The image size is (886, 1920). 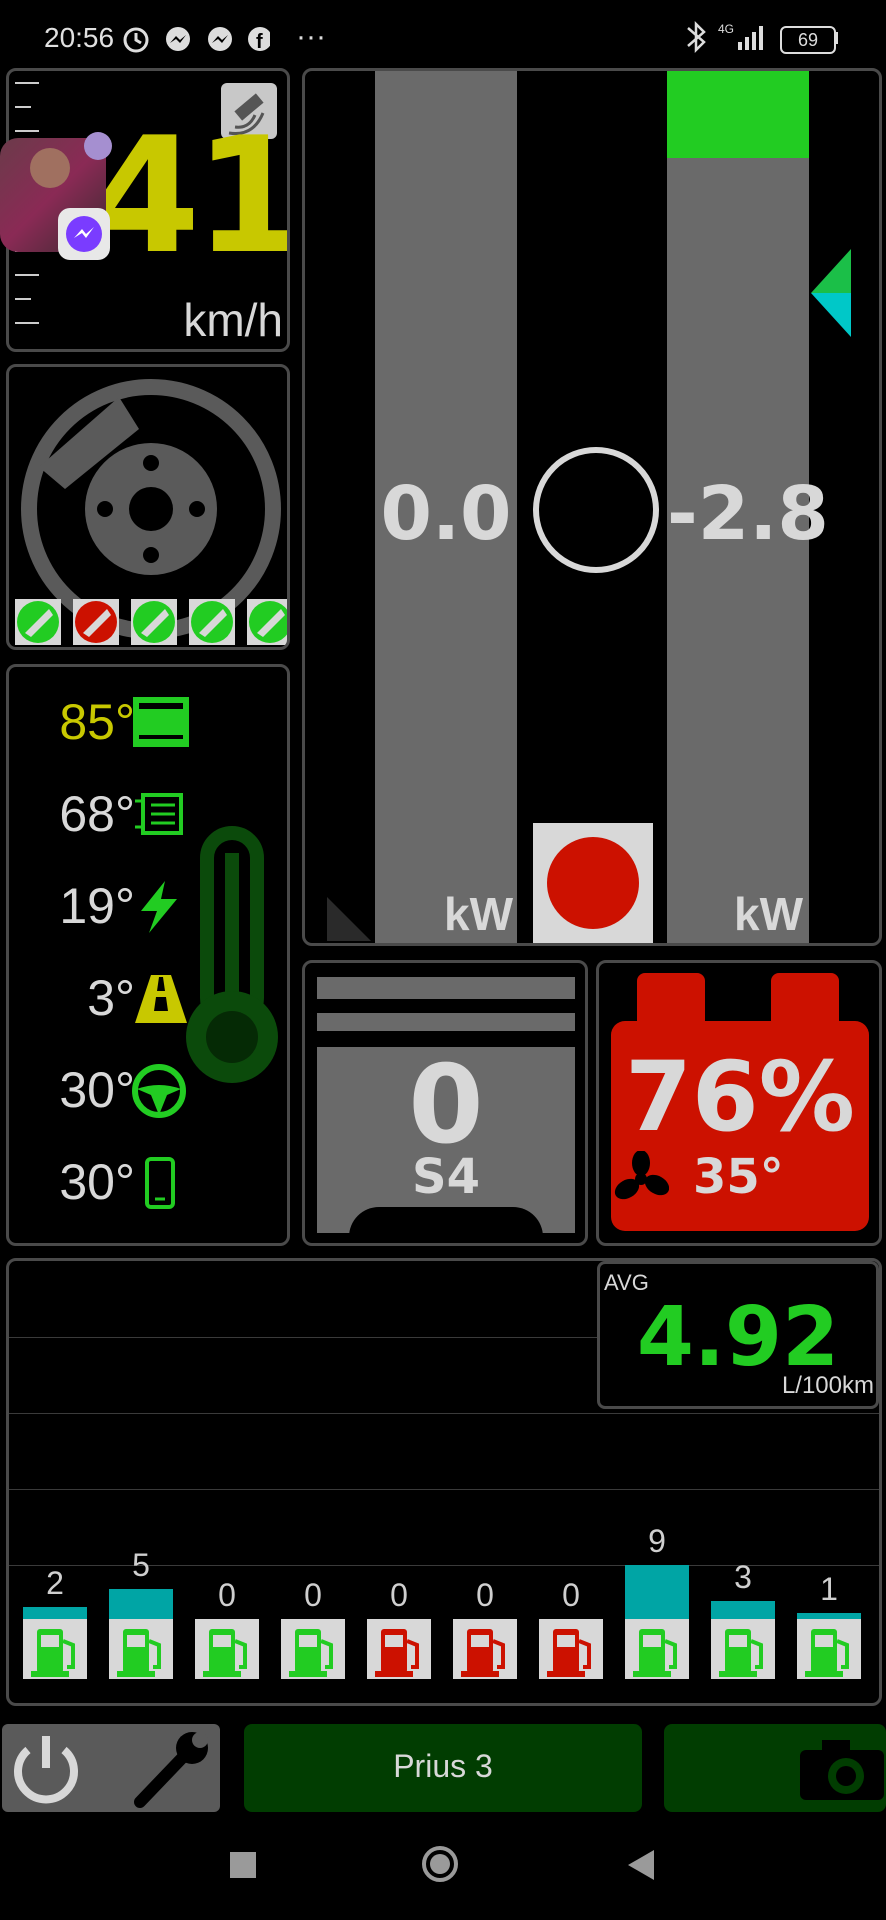 I want to click on gear-panel: 0 S4, so click(x=445, y=1103).